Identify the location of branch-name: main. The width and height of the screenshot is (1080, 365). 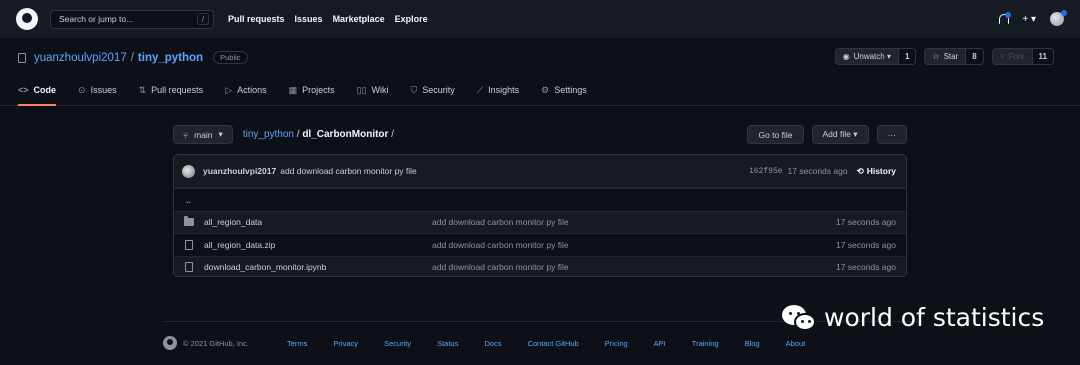
(203, 134).